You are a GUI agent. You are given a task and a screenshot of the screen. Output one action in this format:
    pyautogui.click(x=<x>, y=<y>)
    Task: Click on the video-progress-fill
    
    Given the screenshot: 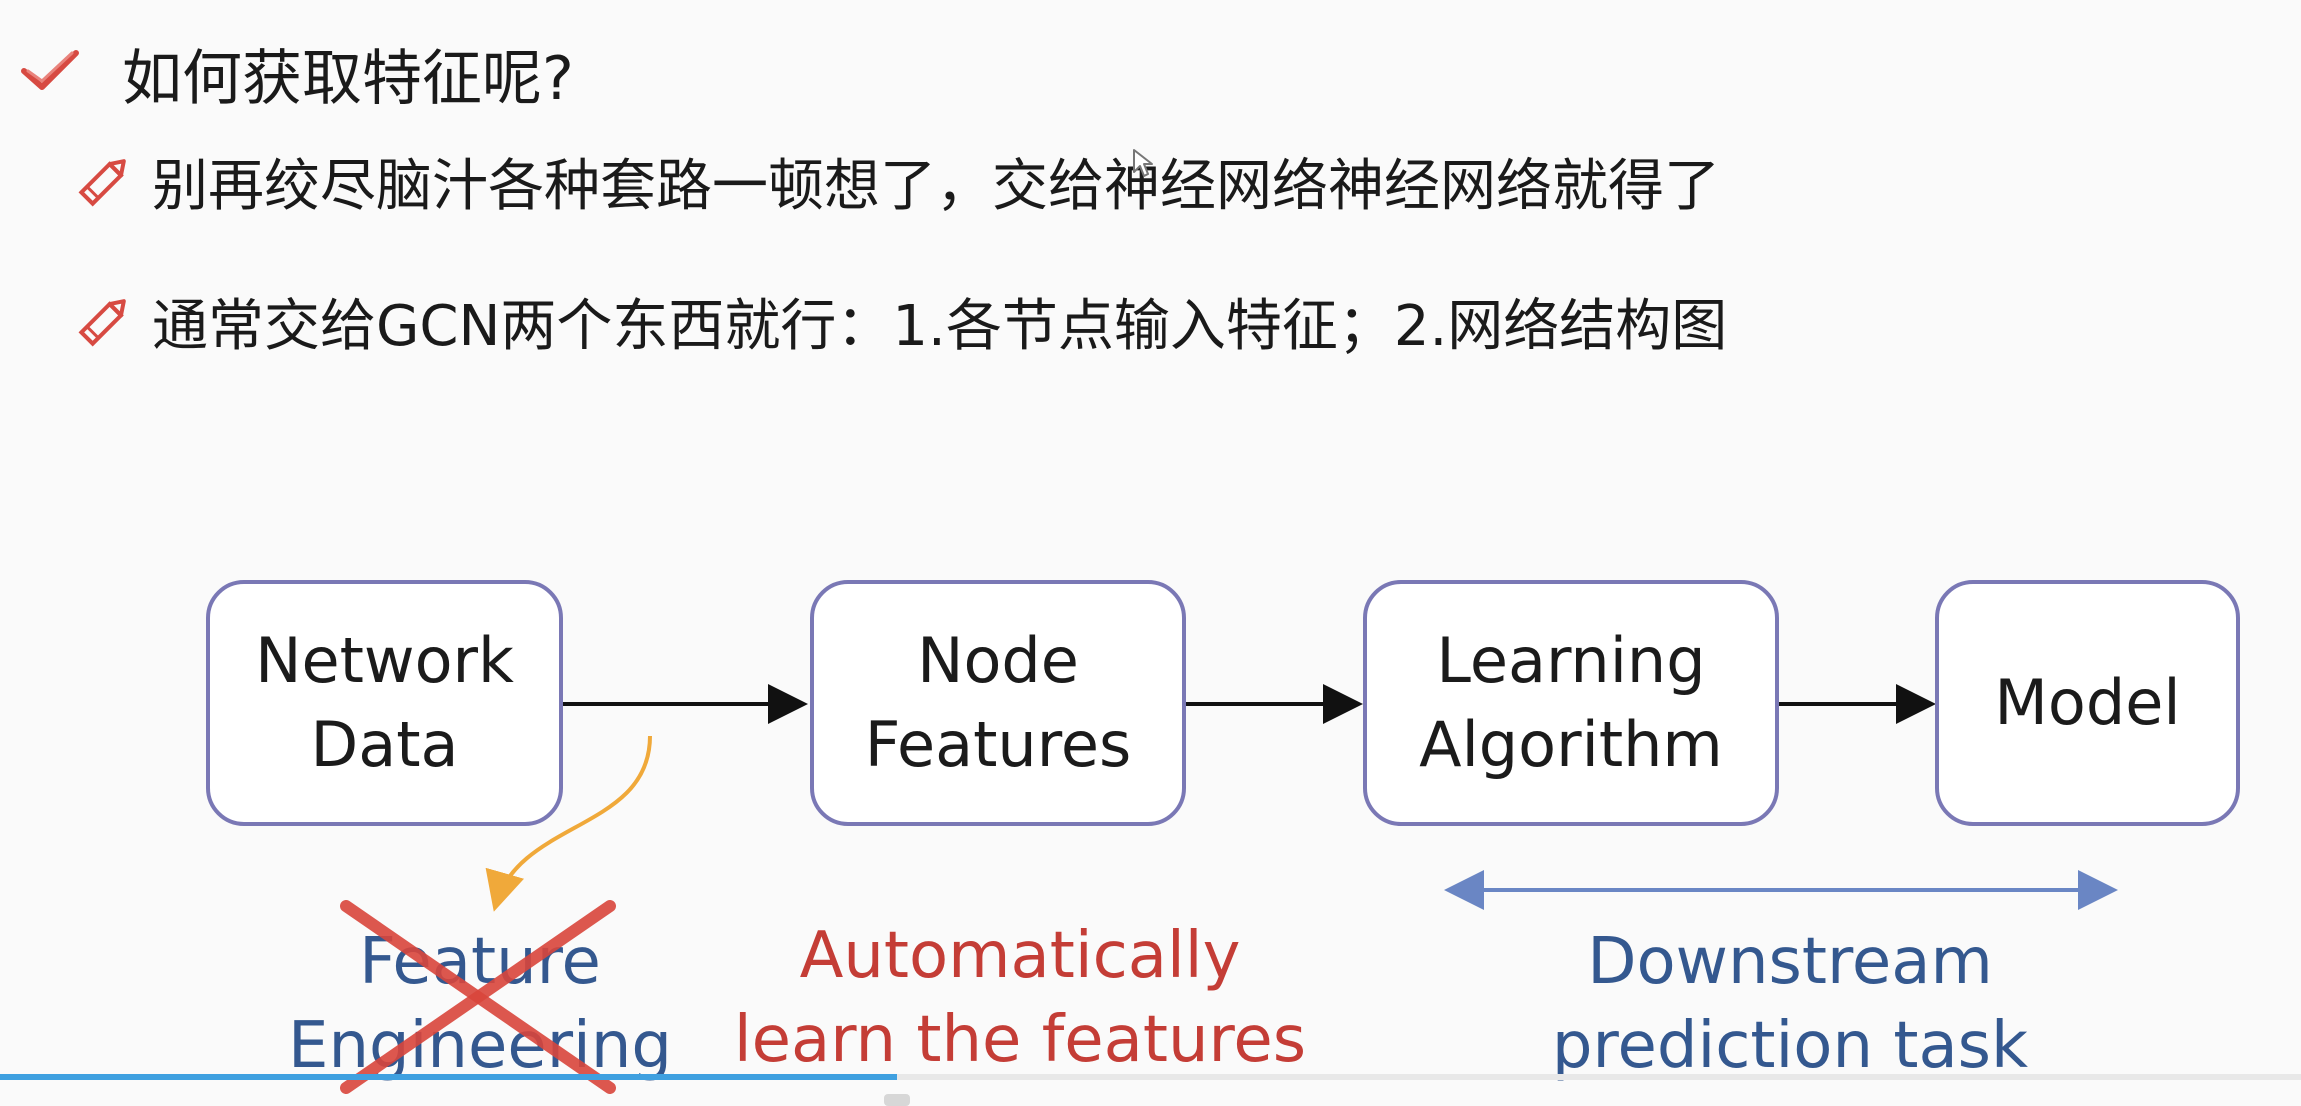 What is the action you would take?
    pyautogui.click(x=448, y=1077)
    